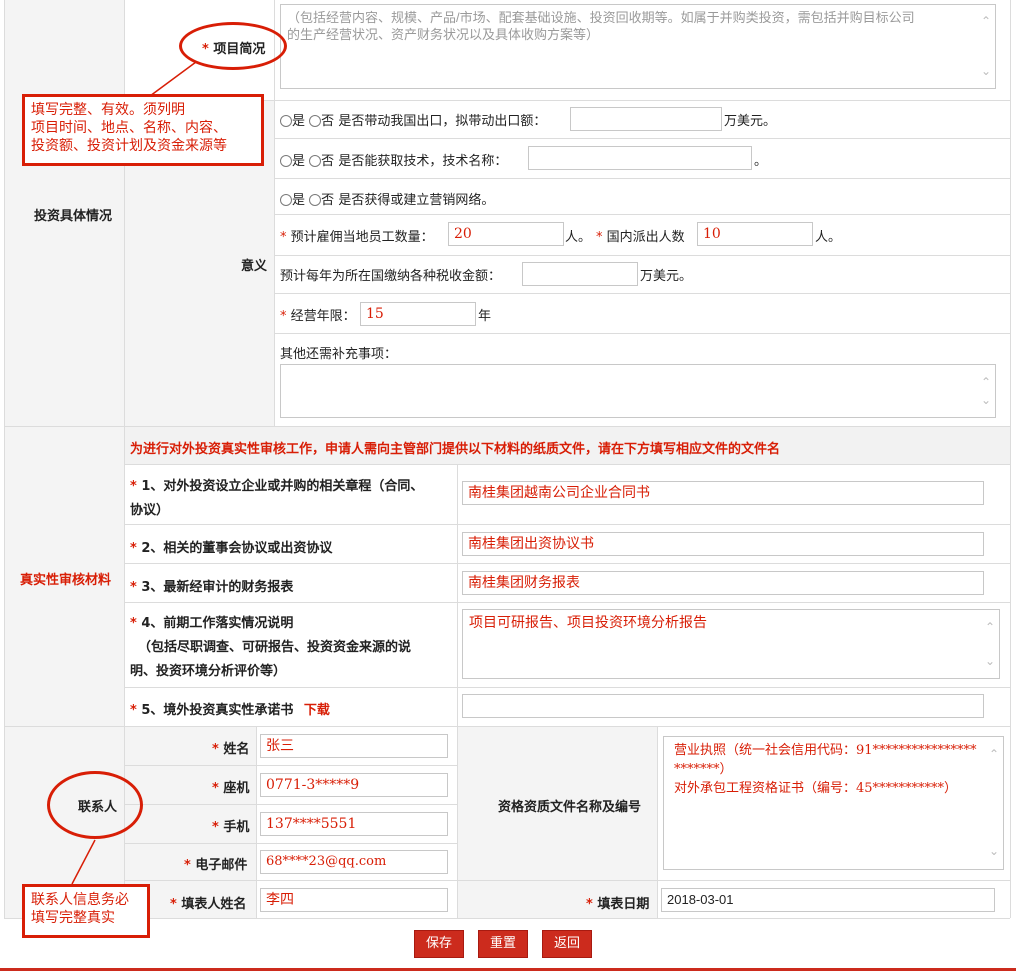 This screenshot has height=975, width=1016. I want to click on annotation-box-contact-requirements: 联系人信息务必 填写完整真实, so click(86, 911).